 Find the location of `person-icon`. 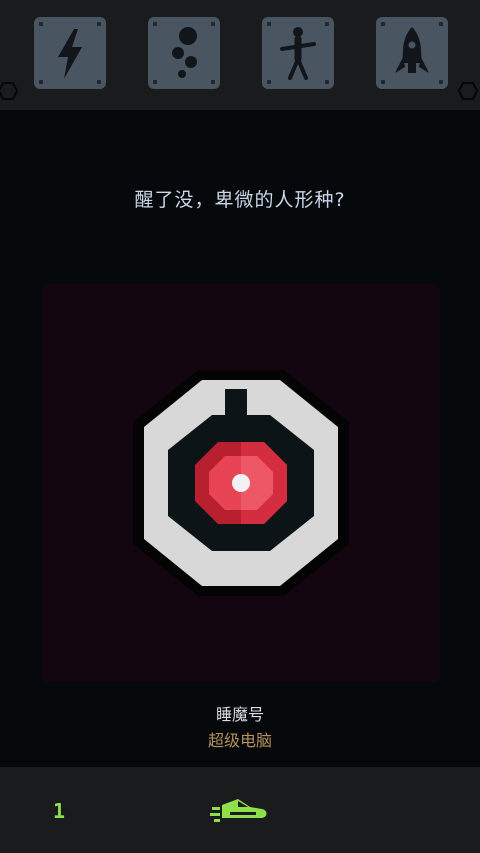

person-icon is located at coordinates (298, 53).